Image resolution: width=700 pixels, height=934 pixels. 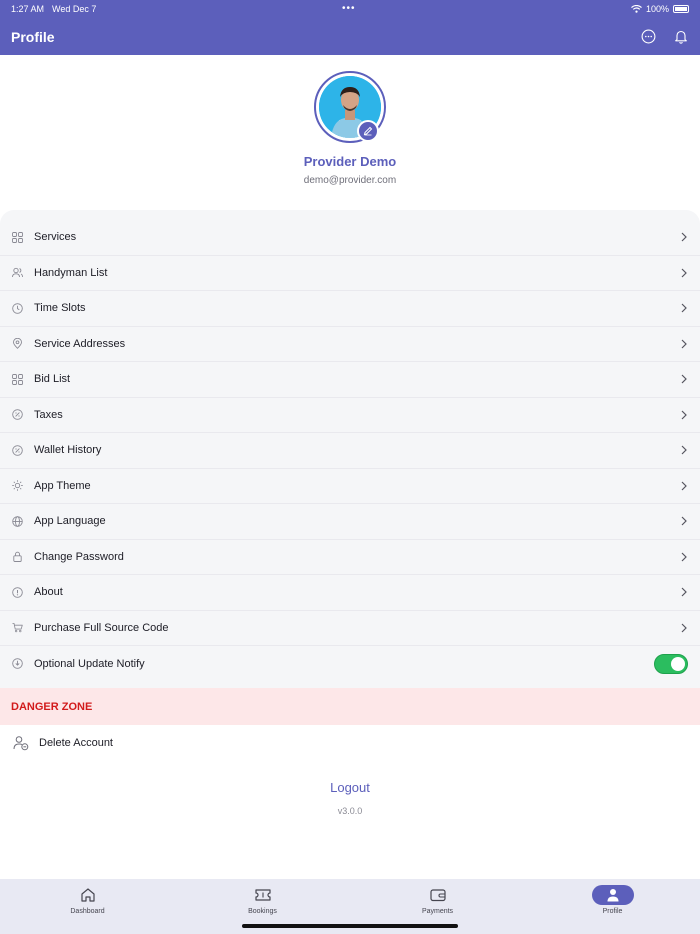 What do you see at coordinates (350, 238) in the screenshot?
I see `settings-item-services: Services` at bounding box center [350, 238].